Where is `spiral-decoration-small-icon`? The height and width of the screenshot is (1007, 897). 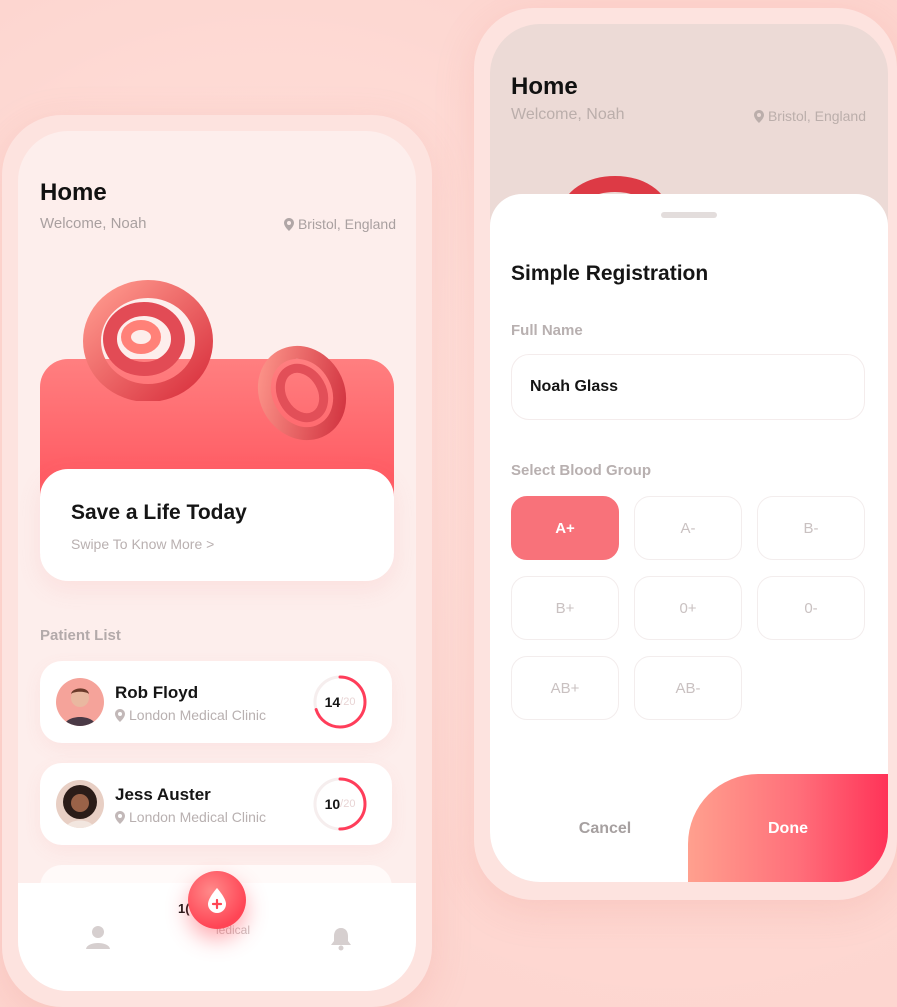 spiral-decoration-small-icon is located at coordinates (302, 393).